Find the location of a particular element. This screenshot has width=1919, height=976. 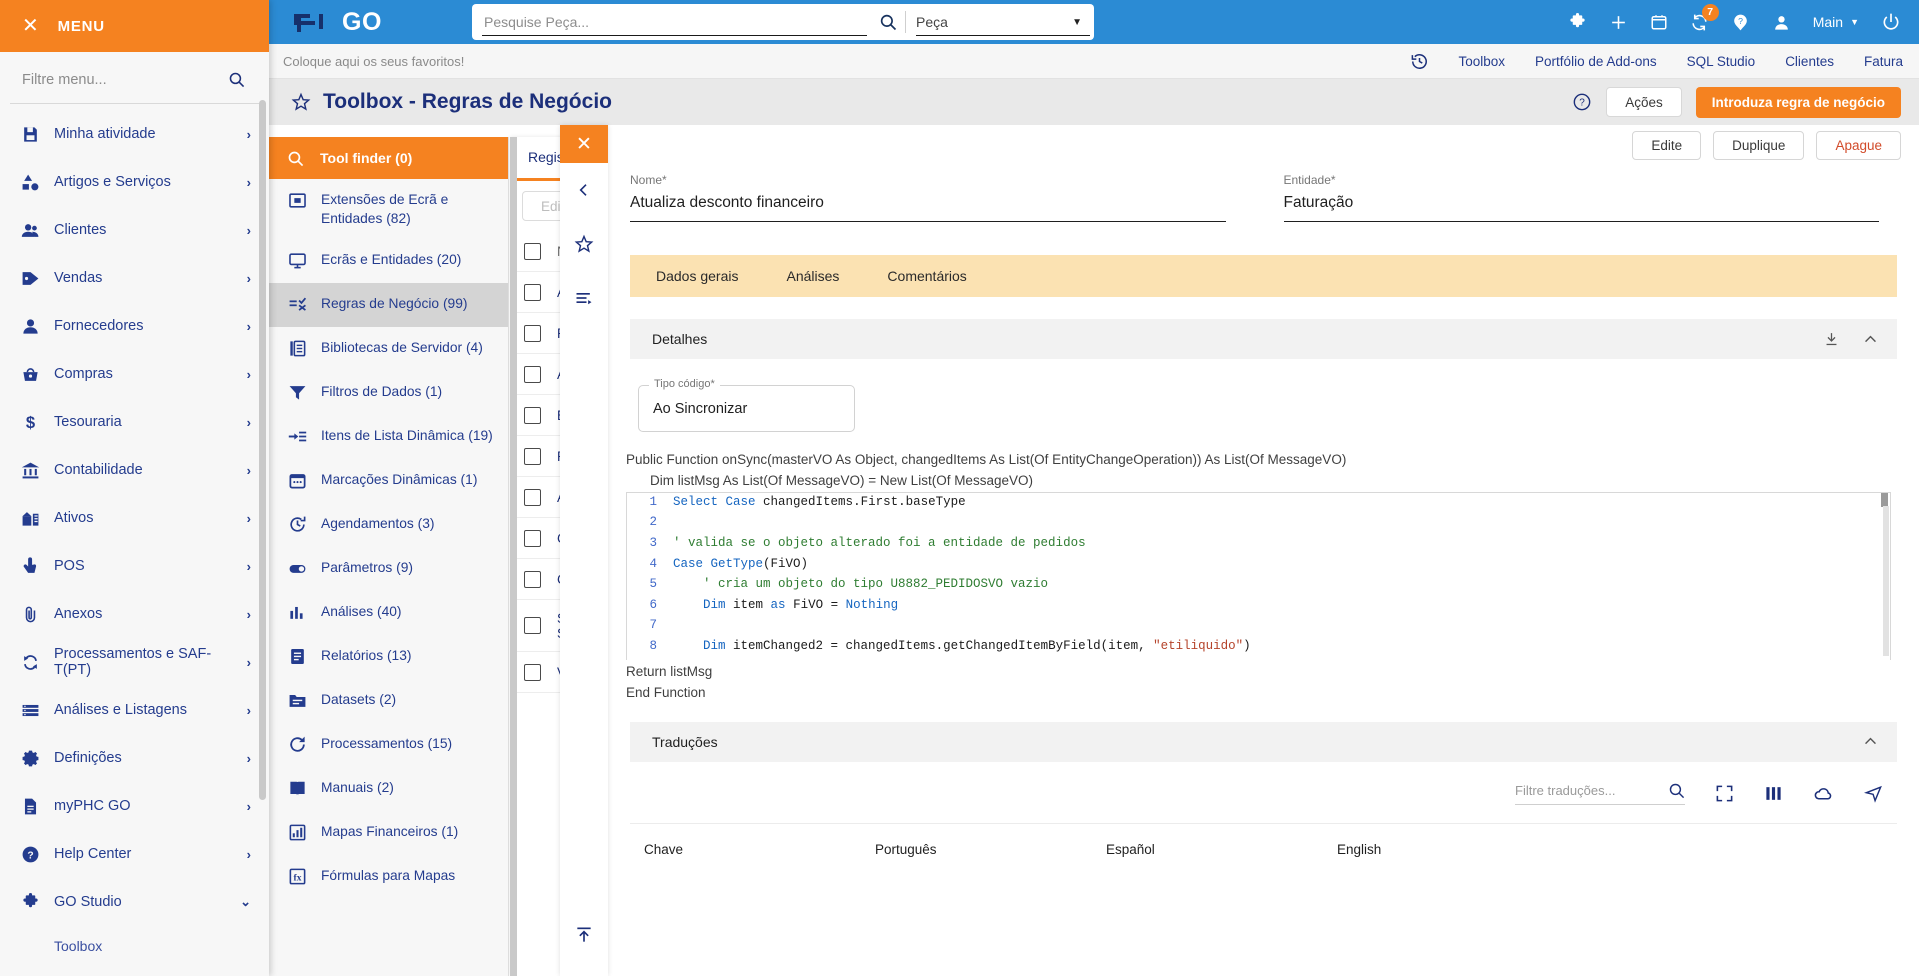

tool-item-processamentos-15: Processamentos (15) is located at coordinates (388, 745).